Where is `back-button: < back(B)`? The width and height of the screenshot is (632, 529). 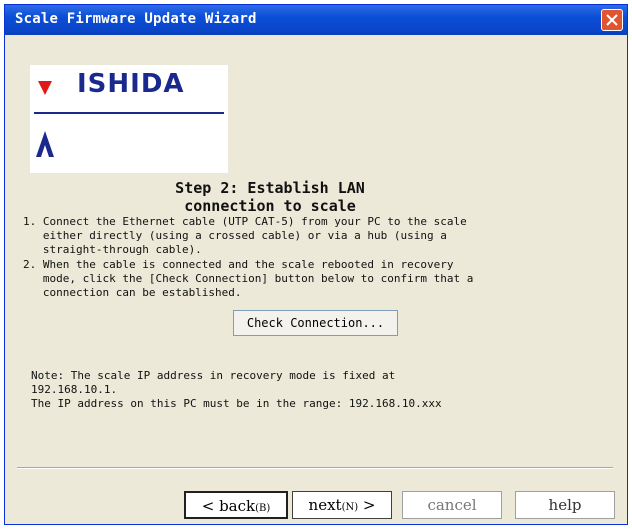
back-button: < back(B) is located at coordinates (236, 505).